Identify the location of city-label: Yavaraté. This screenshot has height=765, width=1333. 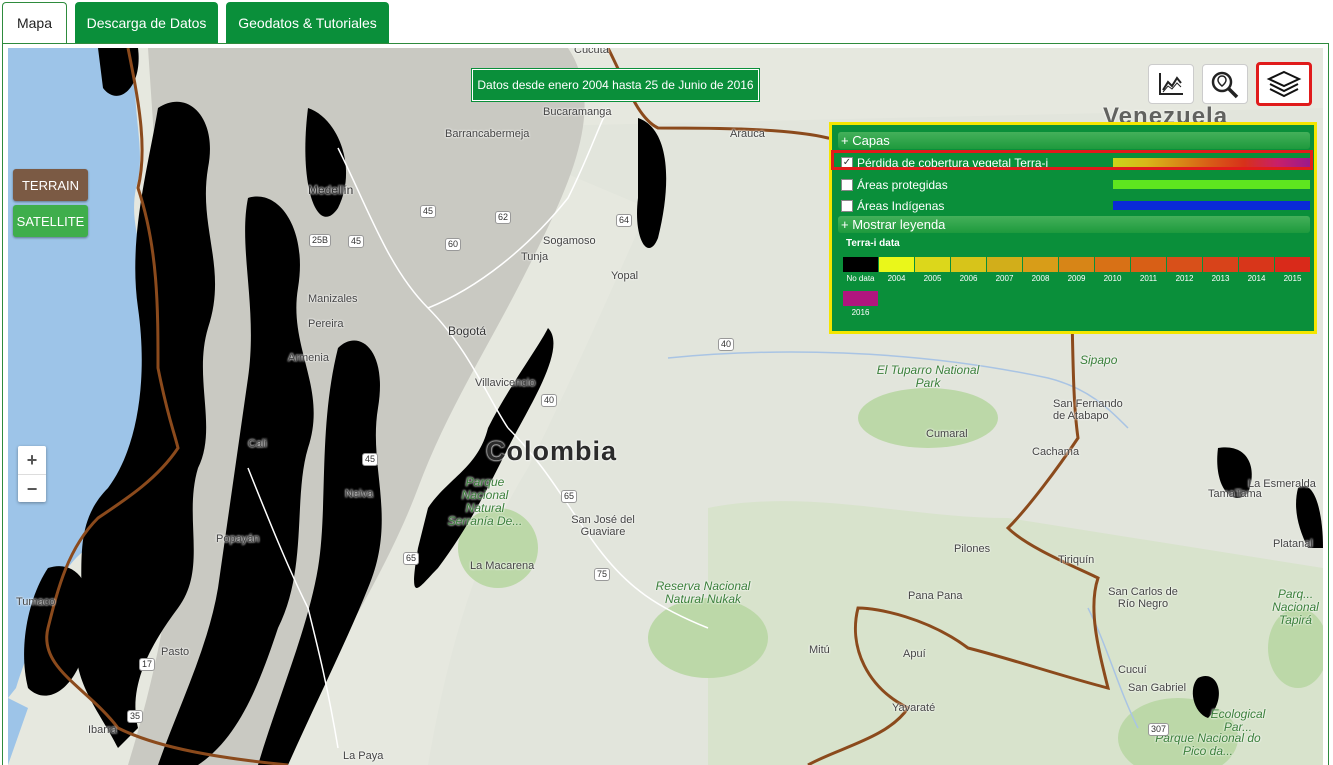
(914, 708).